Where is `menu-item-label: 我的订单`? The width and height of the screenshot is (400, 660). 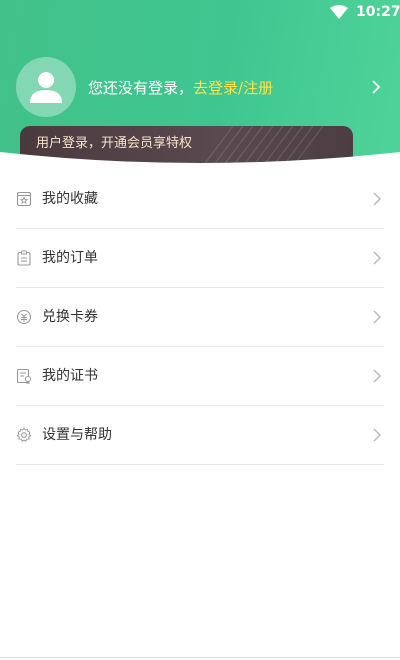 menu-item-label: 我的订单 is located at coordinates (70, 258).